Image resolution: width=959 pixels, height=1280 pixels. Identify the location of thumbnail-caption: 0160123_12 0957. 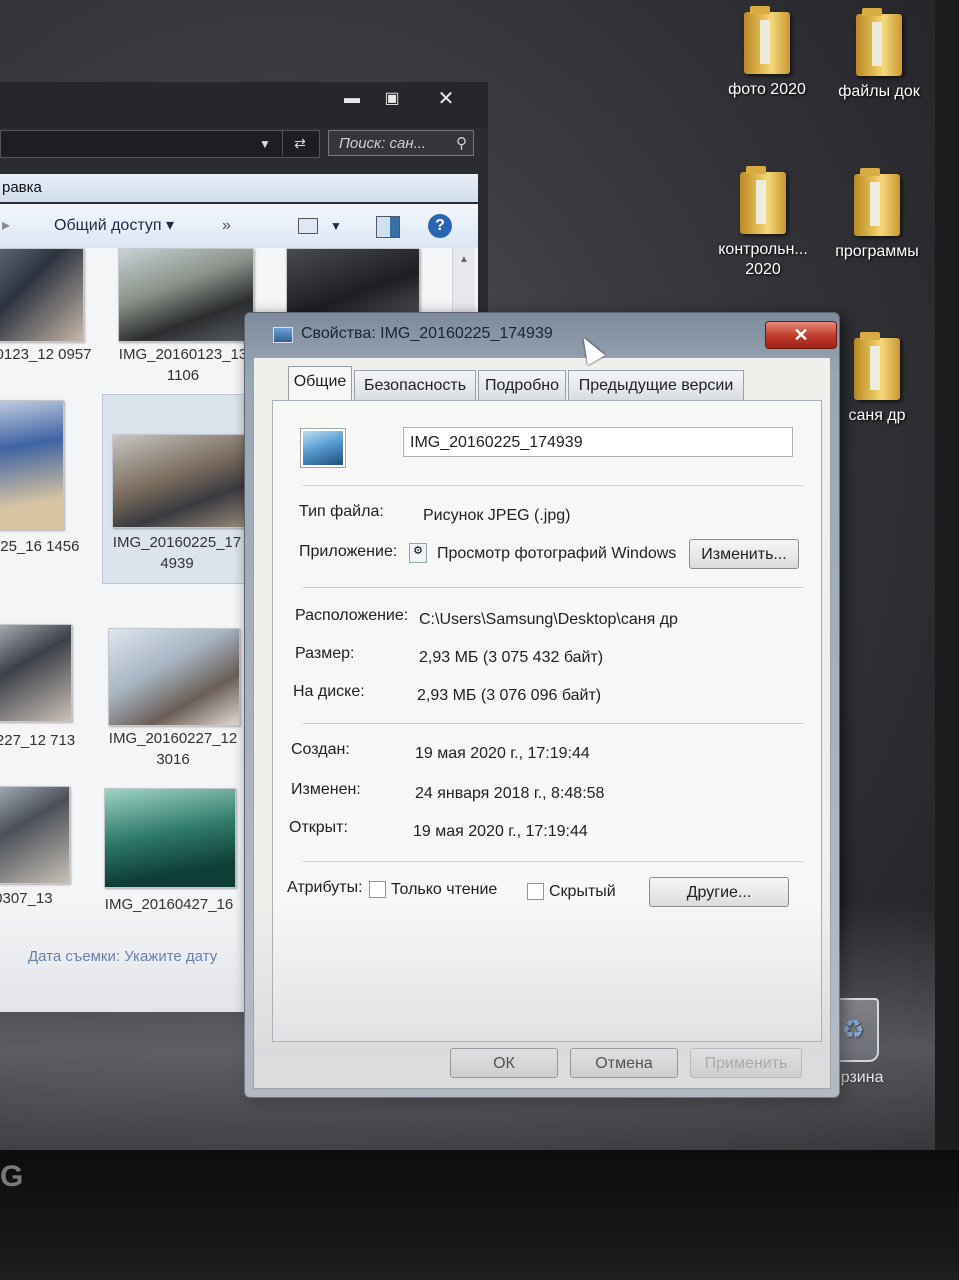
(53, 354).